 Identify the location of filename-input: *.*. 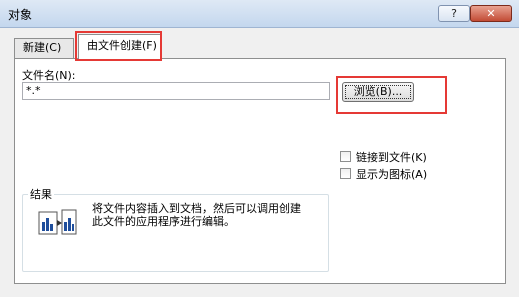
(176, 91).